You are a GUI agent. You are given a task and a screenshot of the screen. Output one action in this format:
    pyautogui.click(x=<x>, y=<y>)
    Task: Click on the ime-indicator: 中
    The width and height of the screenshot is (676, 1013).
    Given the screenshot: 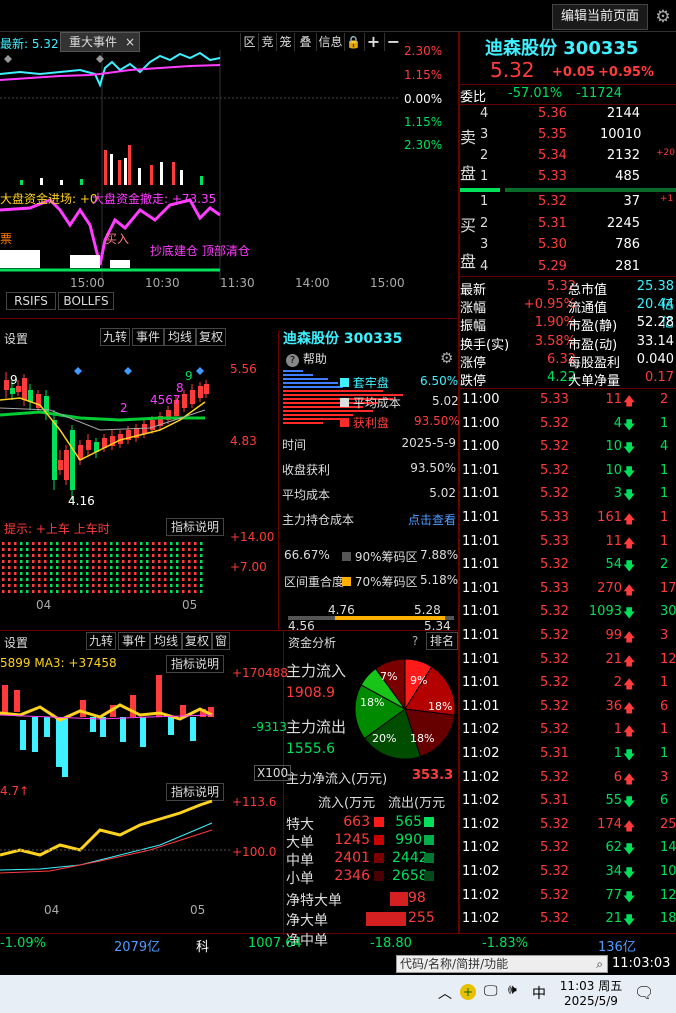 What is the action you would take?
    pyautogui.click(x=539, y=993)
    